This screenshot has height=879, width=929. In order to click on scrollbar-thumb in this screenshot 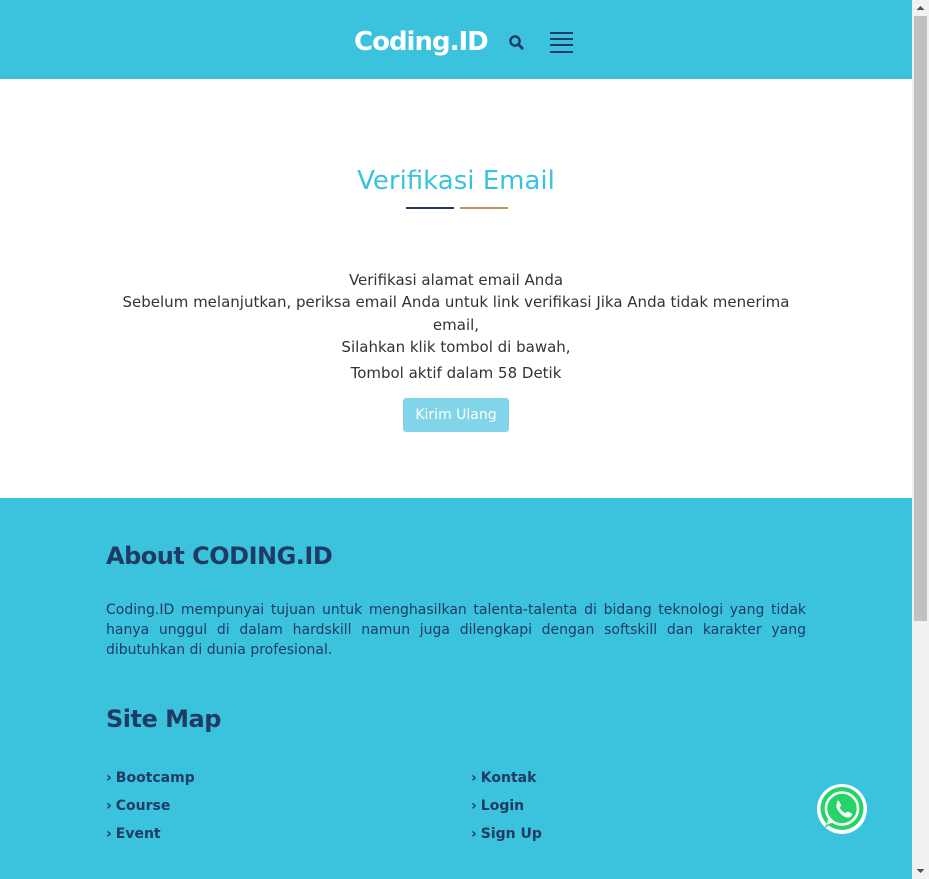, I will do `click(920, 318)`.